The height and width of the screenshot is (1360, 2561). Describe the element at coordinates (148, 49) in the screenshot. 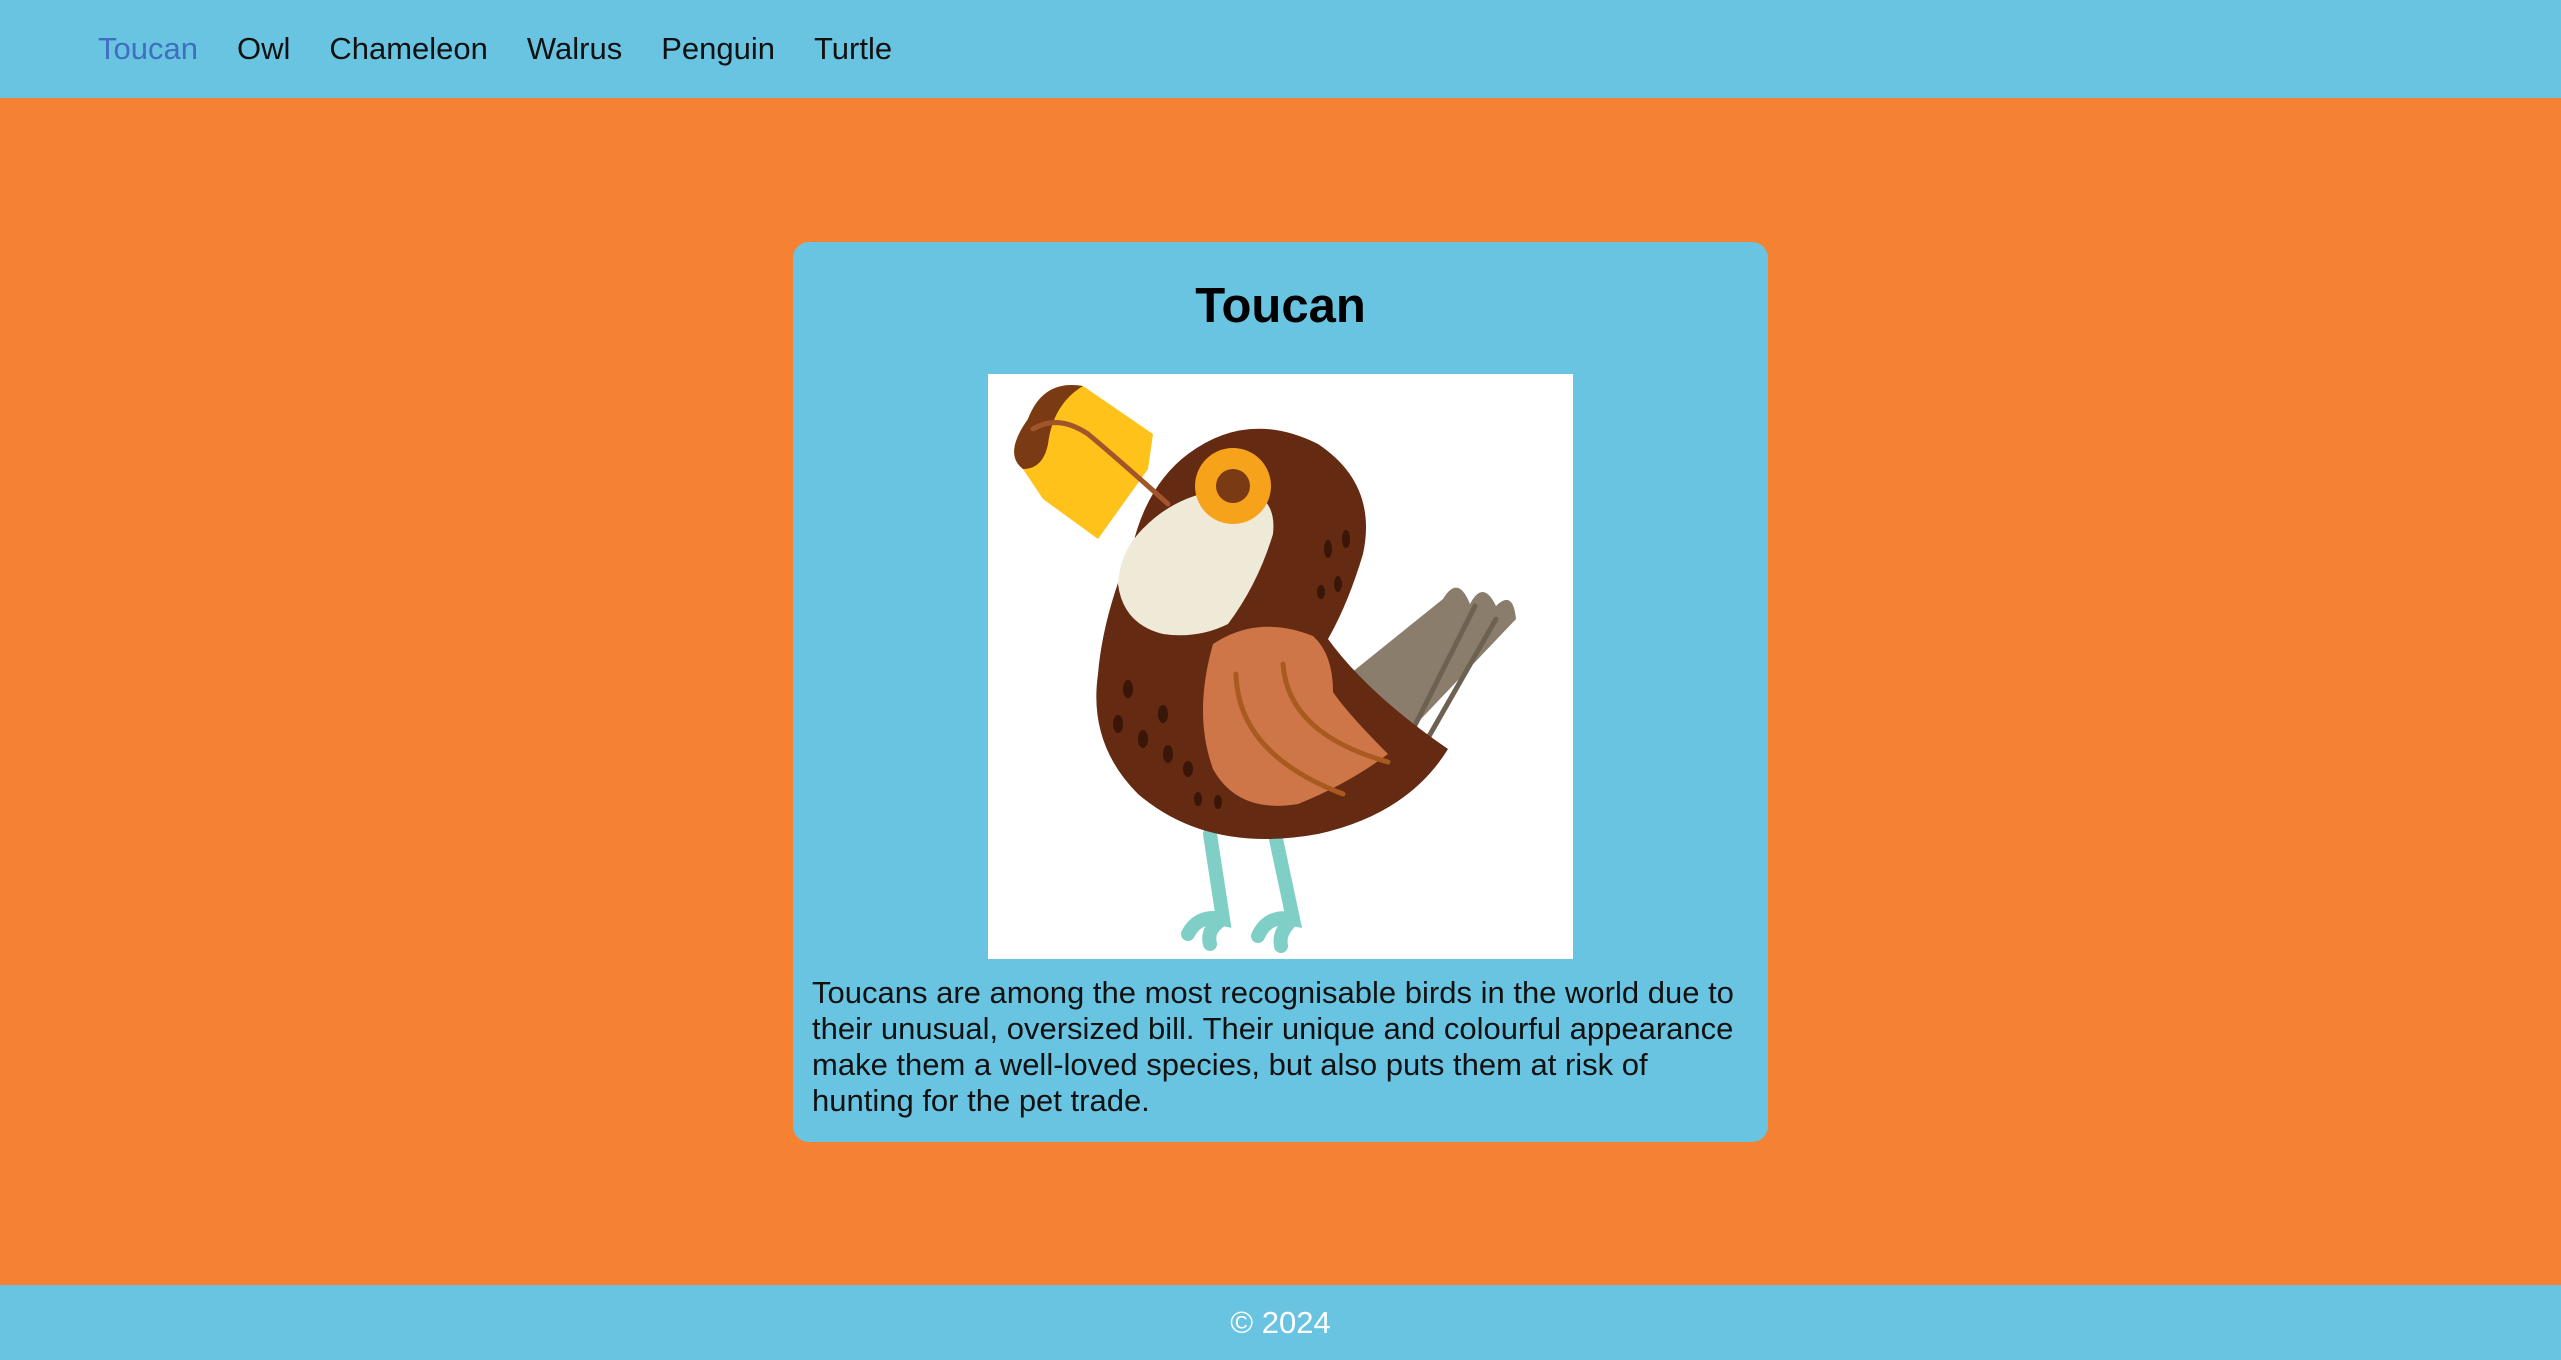

I see `nav-link-toucan: Toucan` at that location.